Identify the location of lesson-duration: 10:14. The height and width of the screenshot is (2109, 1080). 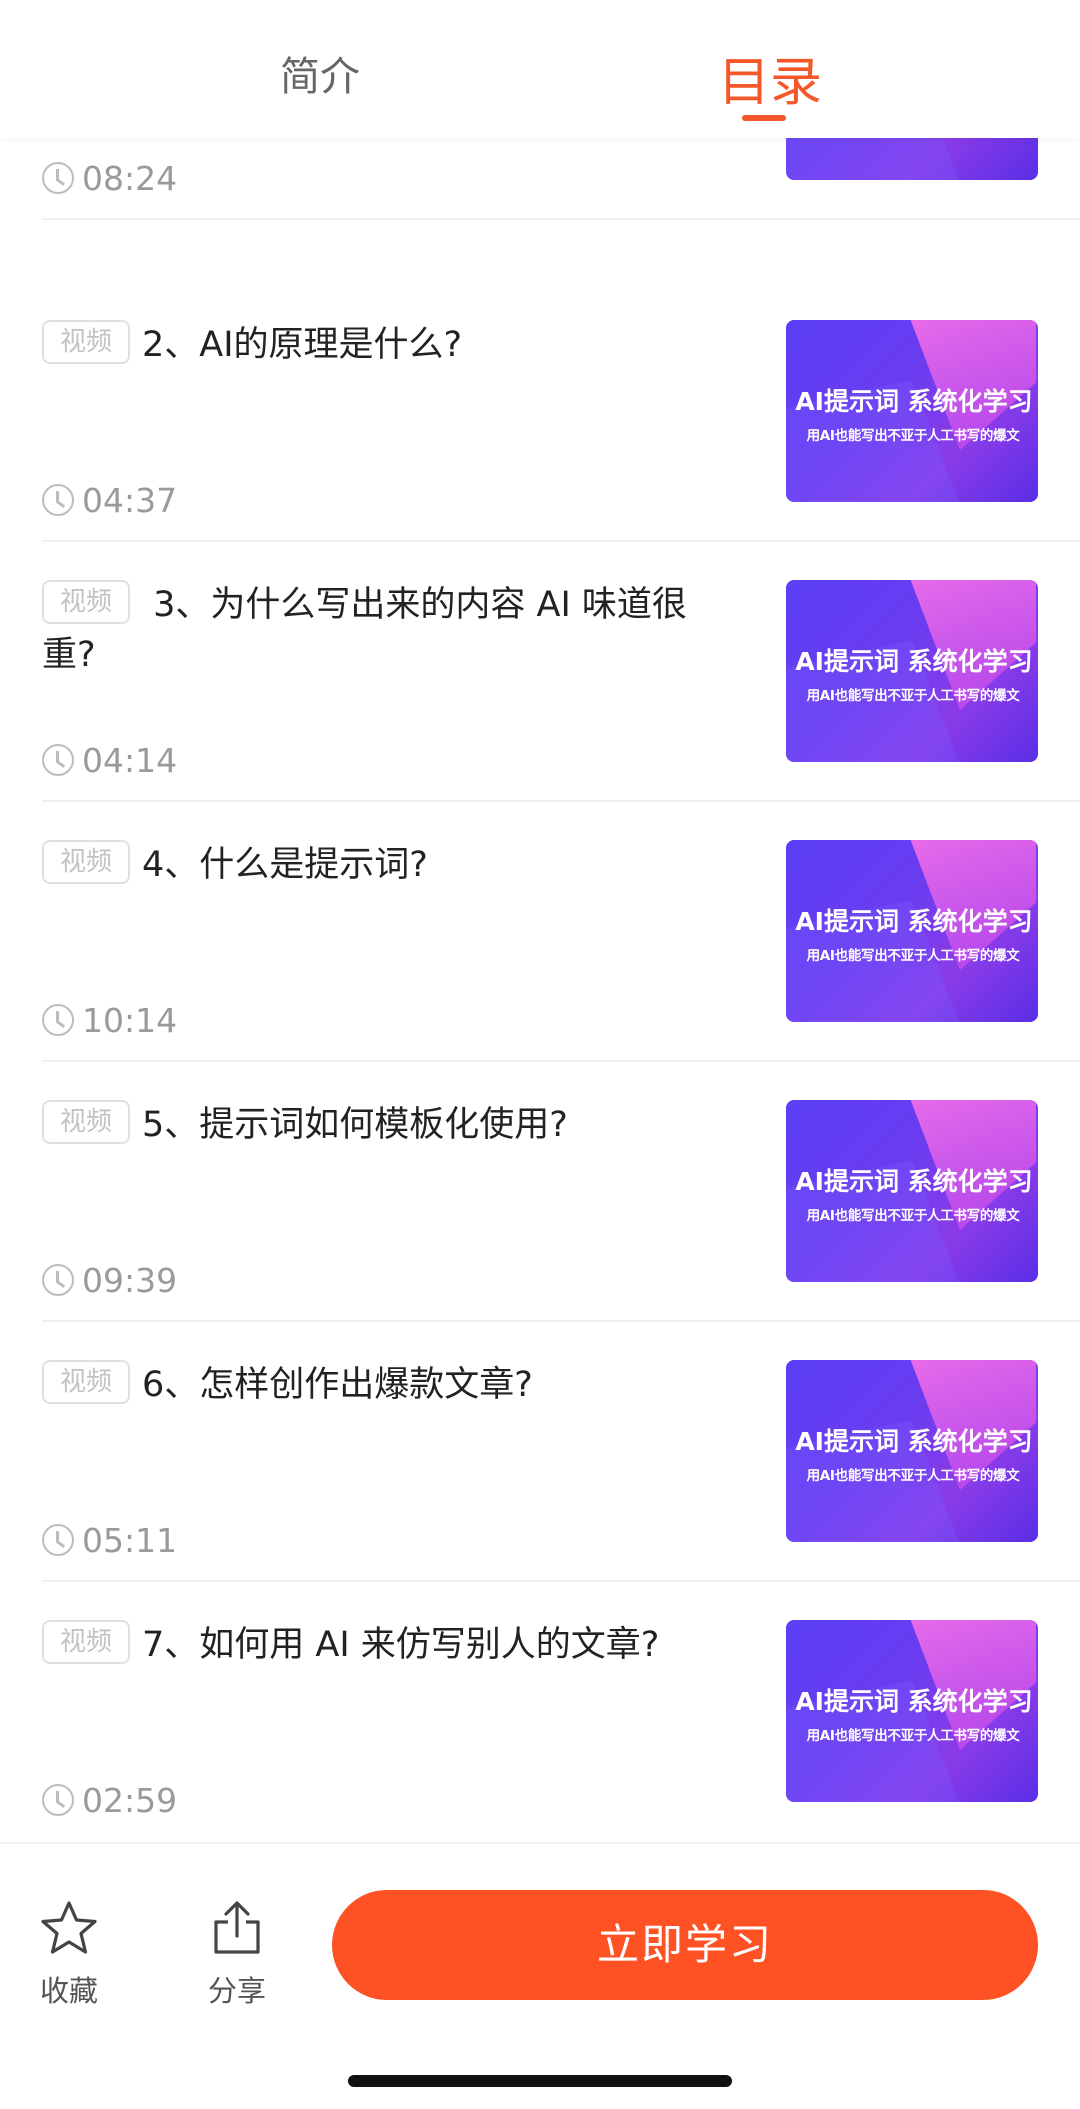
(109, 1020).